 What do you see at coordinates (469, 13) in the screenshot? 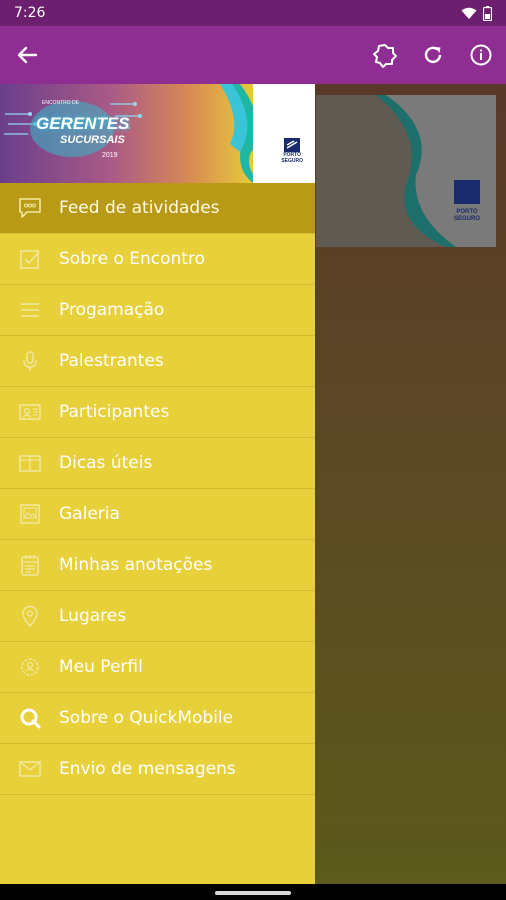
I see `wifi-icon` at bounding box center [469, 13].